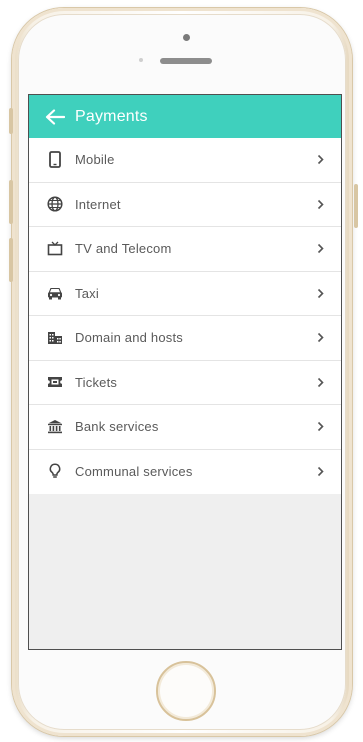  I want to click on power-button, so click(356, 206).